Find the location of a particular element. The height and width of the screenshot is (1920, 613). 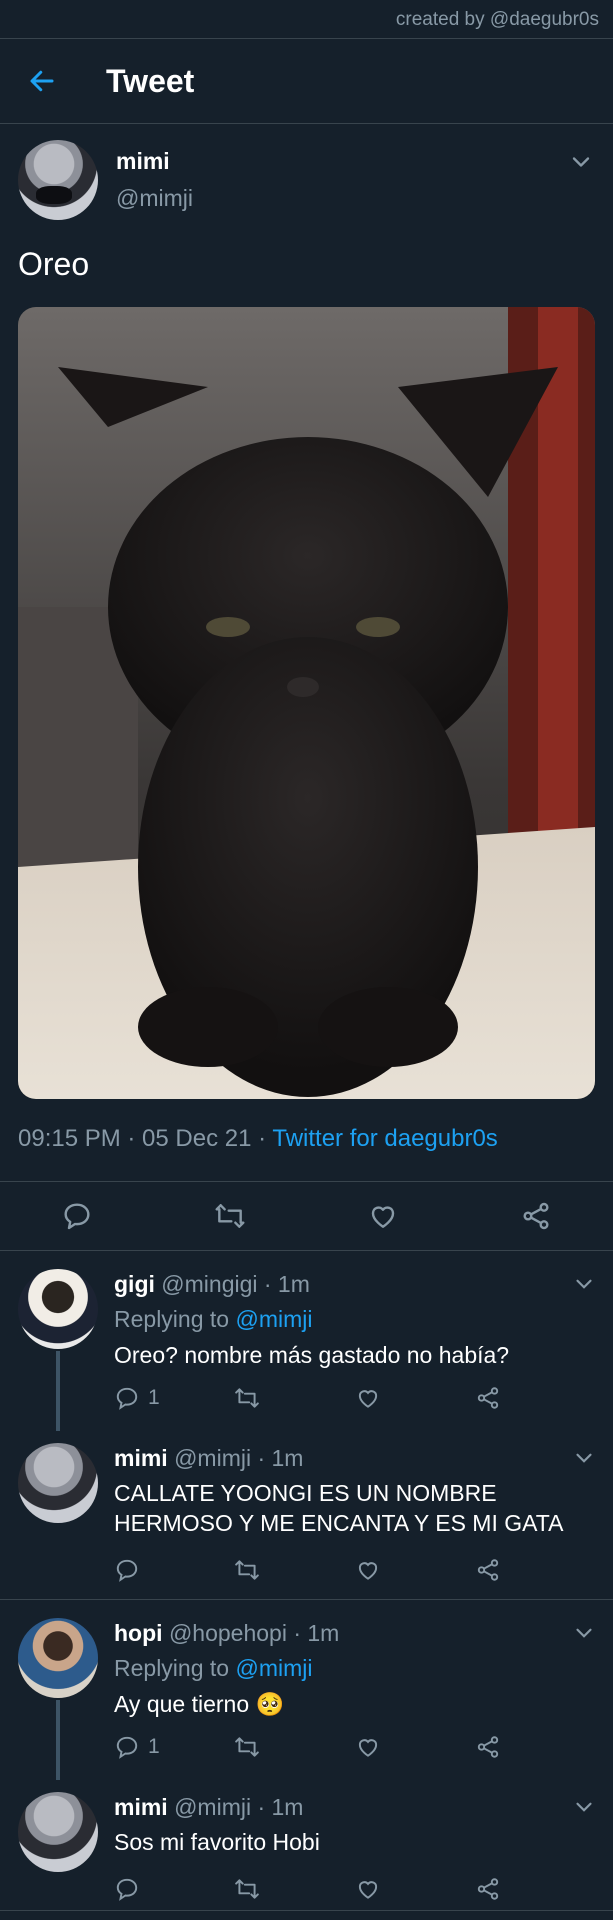

page-title: Tweet is located at coordinates (150, 80).